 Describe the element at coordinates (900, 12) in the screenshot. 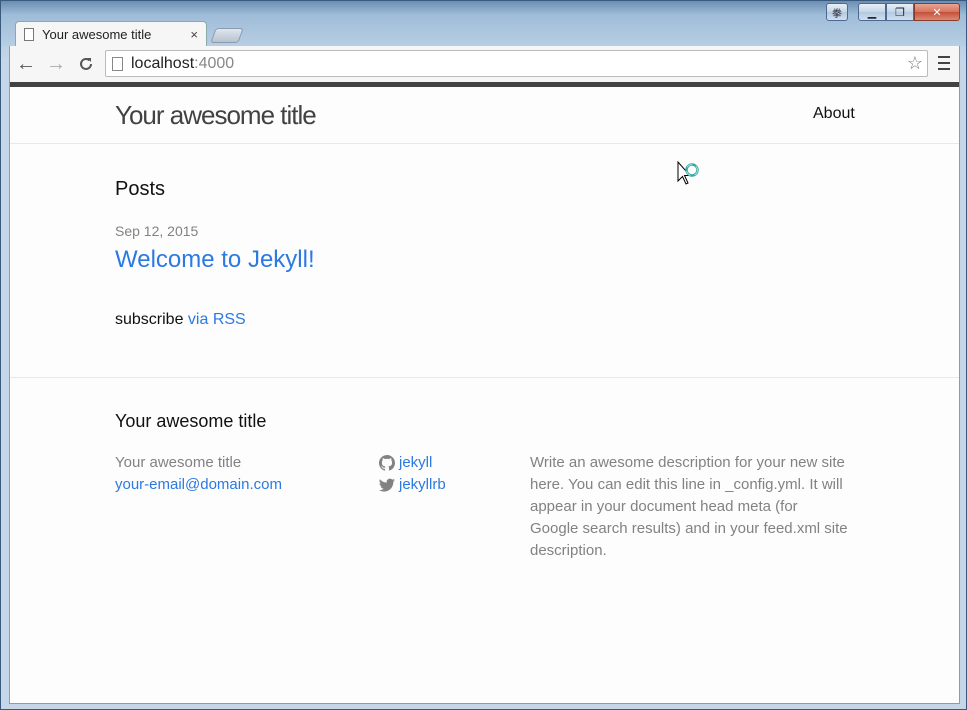

I see `maximize-button: ❐` at that location.